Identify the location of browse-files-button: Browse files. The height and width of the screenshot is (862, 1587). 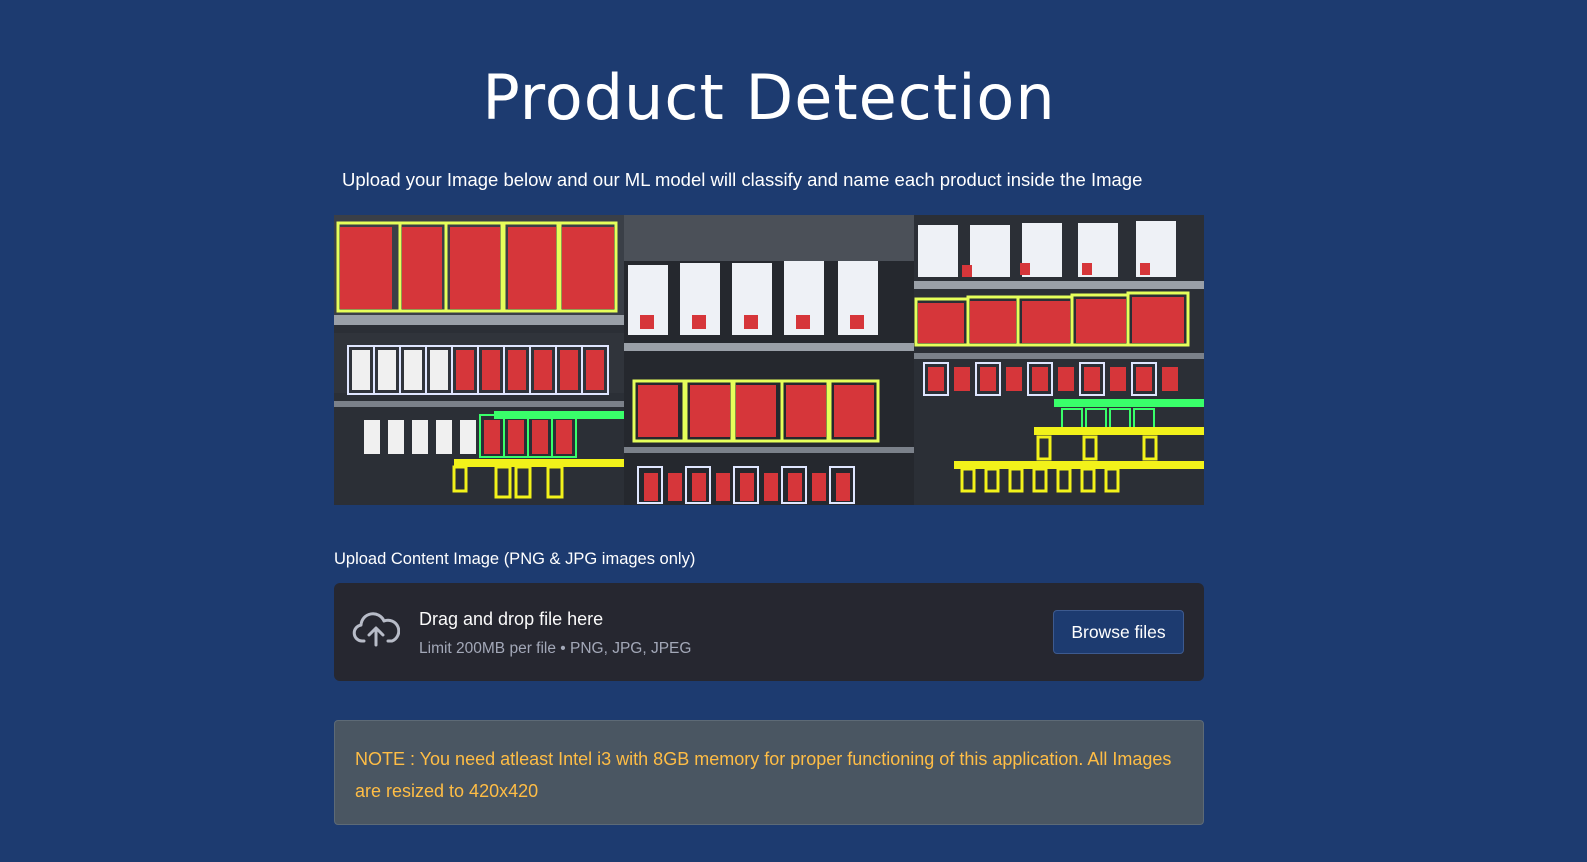
(1118, 632).